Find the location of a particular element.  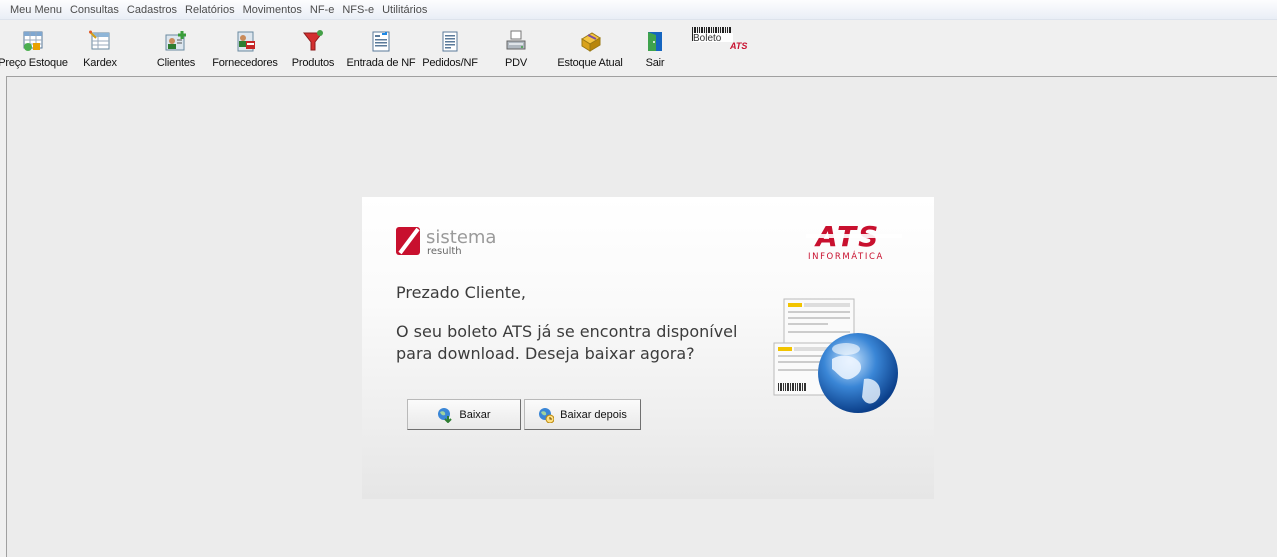

menu-utilitarios: Utilitários is located at coordinates (404, 10).